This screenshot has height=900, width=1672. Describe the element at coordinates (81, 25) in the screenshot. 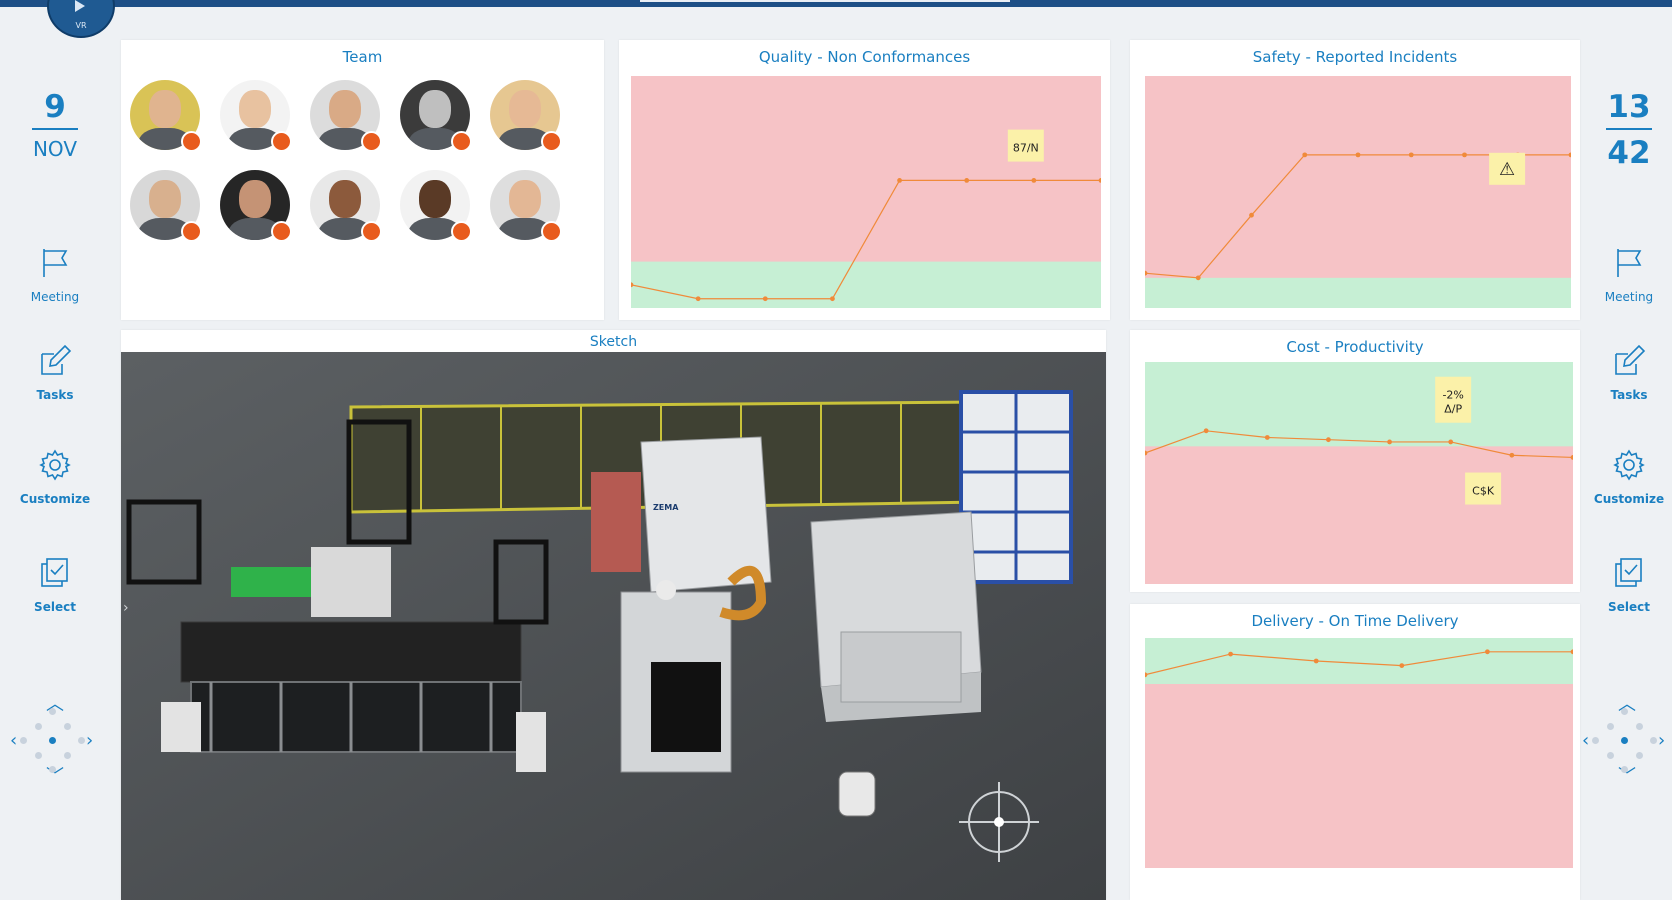

I see `logo-text: VR` at that location.